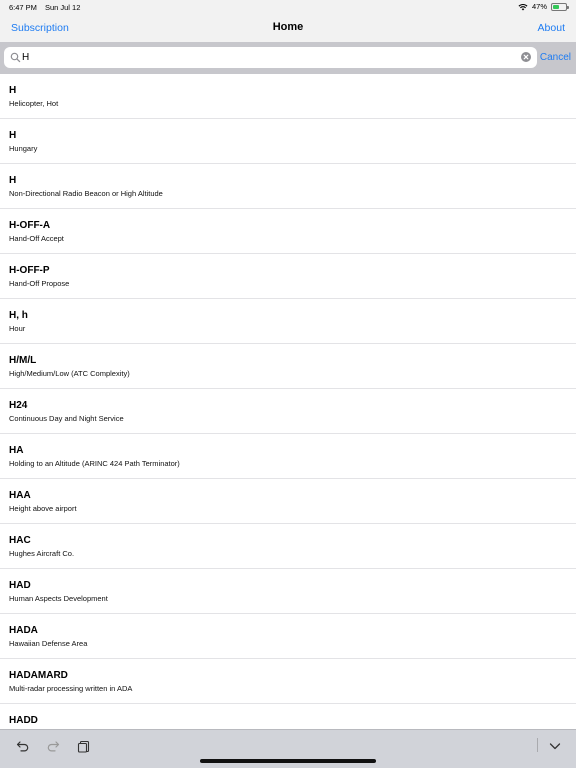  What do you see at coordinates (20, 495) in the screenshot?
I see `list-item-title: HAA` at bounding box center [20, 495].